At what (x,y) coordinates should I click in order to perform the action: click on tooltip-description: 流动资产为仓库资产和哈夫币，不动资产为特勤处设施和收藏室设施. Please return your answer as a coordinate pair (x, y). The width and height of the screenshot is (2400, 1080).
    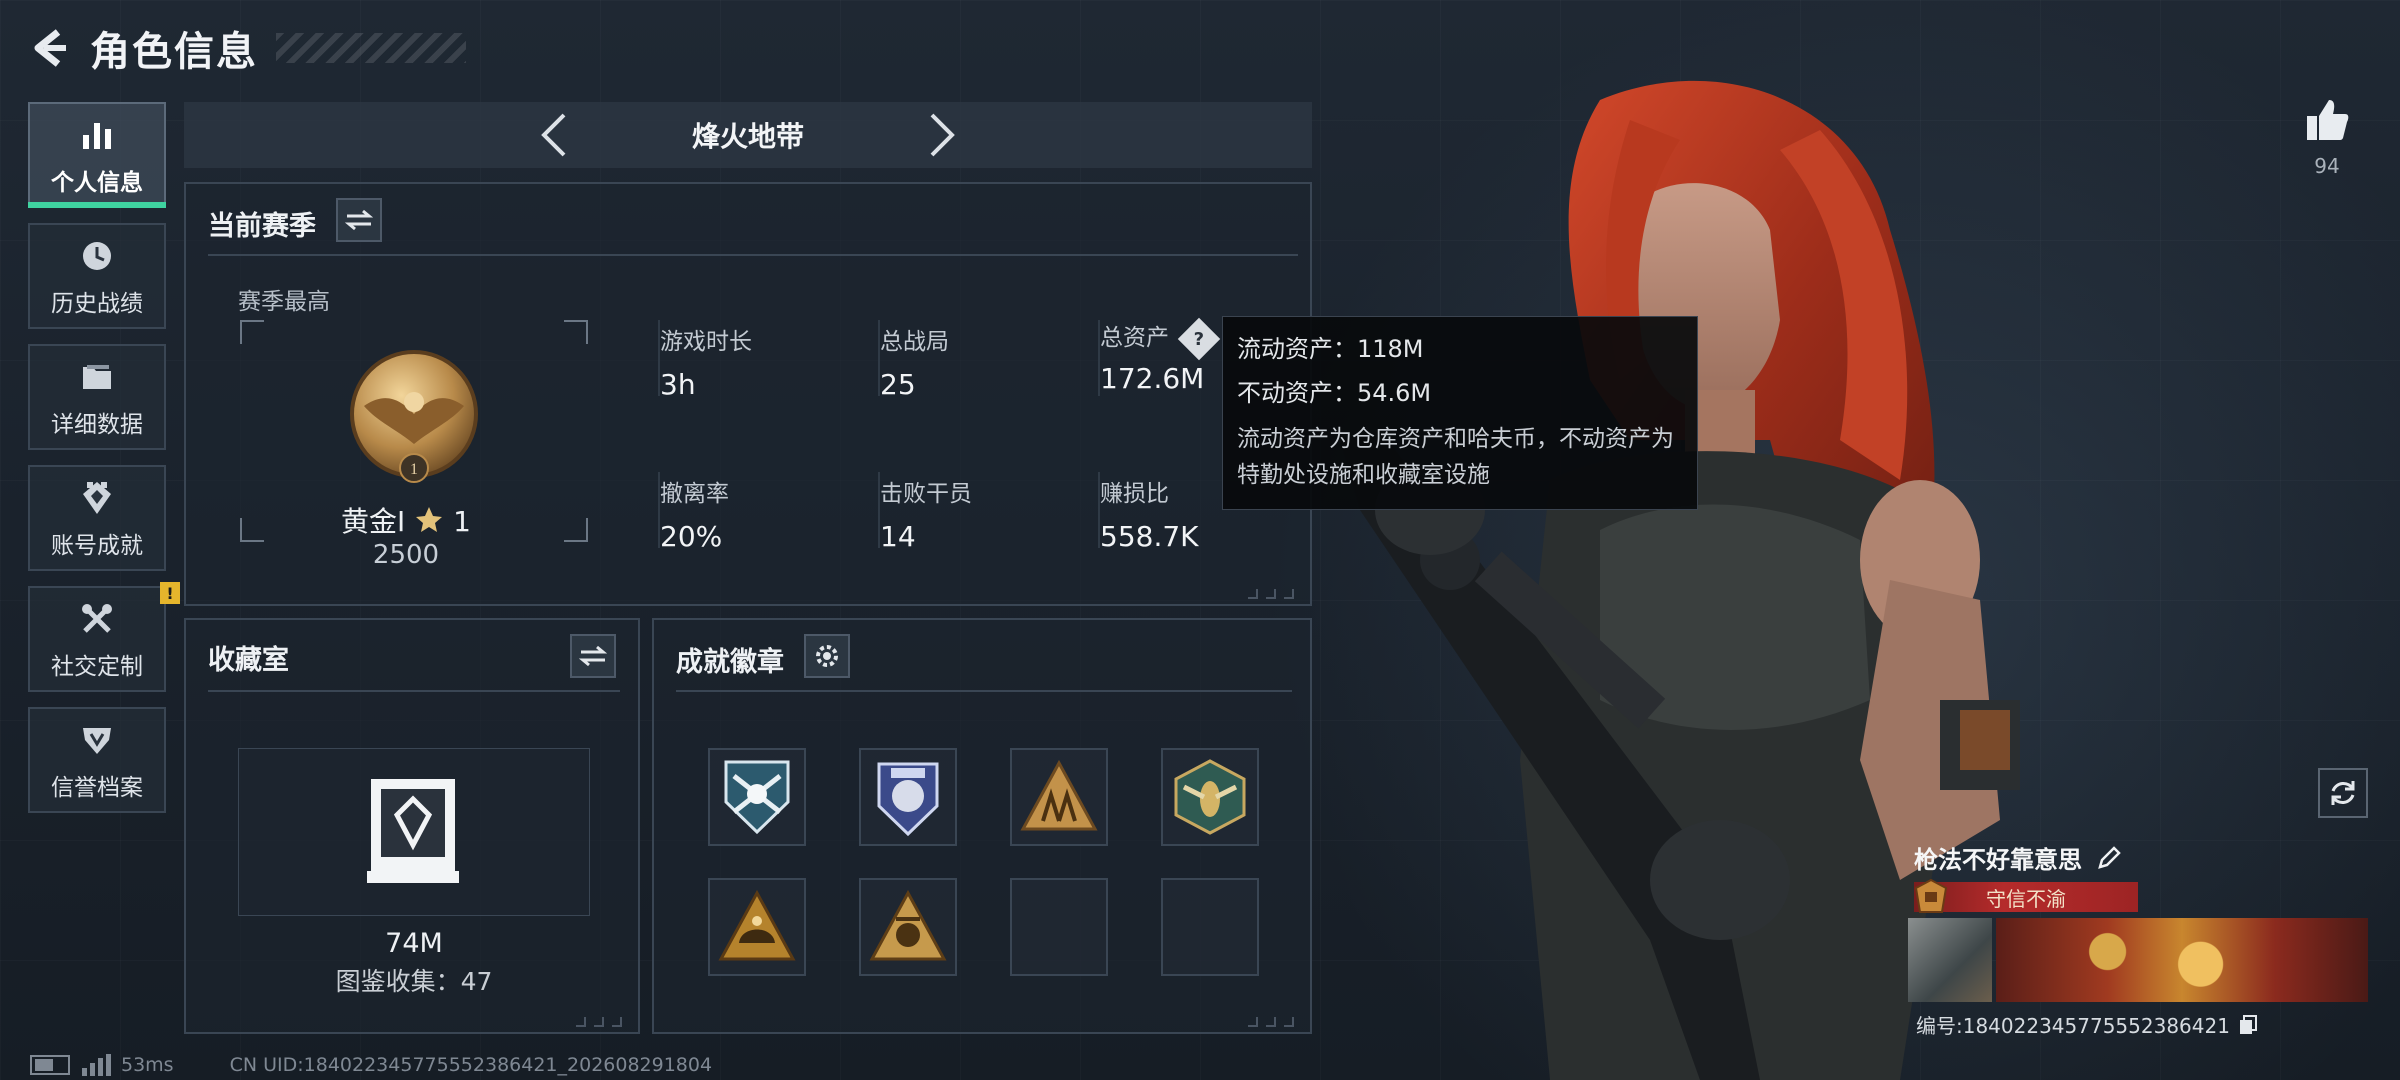
    Looking at the image, I should click on (1455, 457).